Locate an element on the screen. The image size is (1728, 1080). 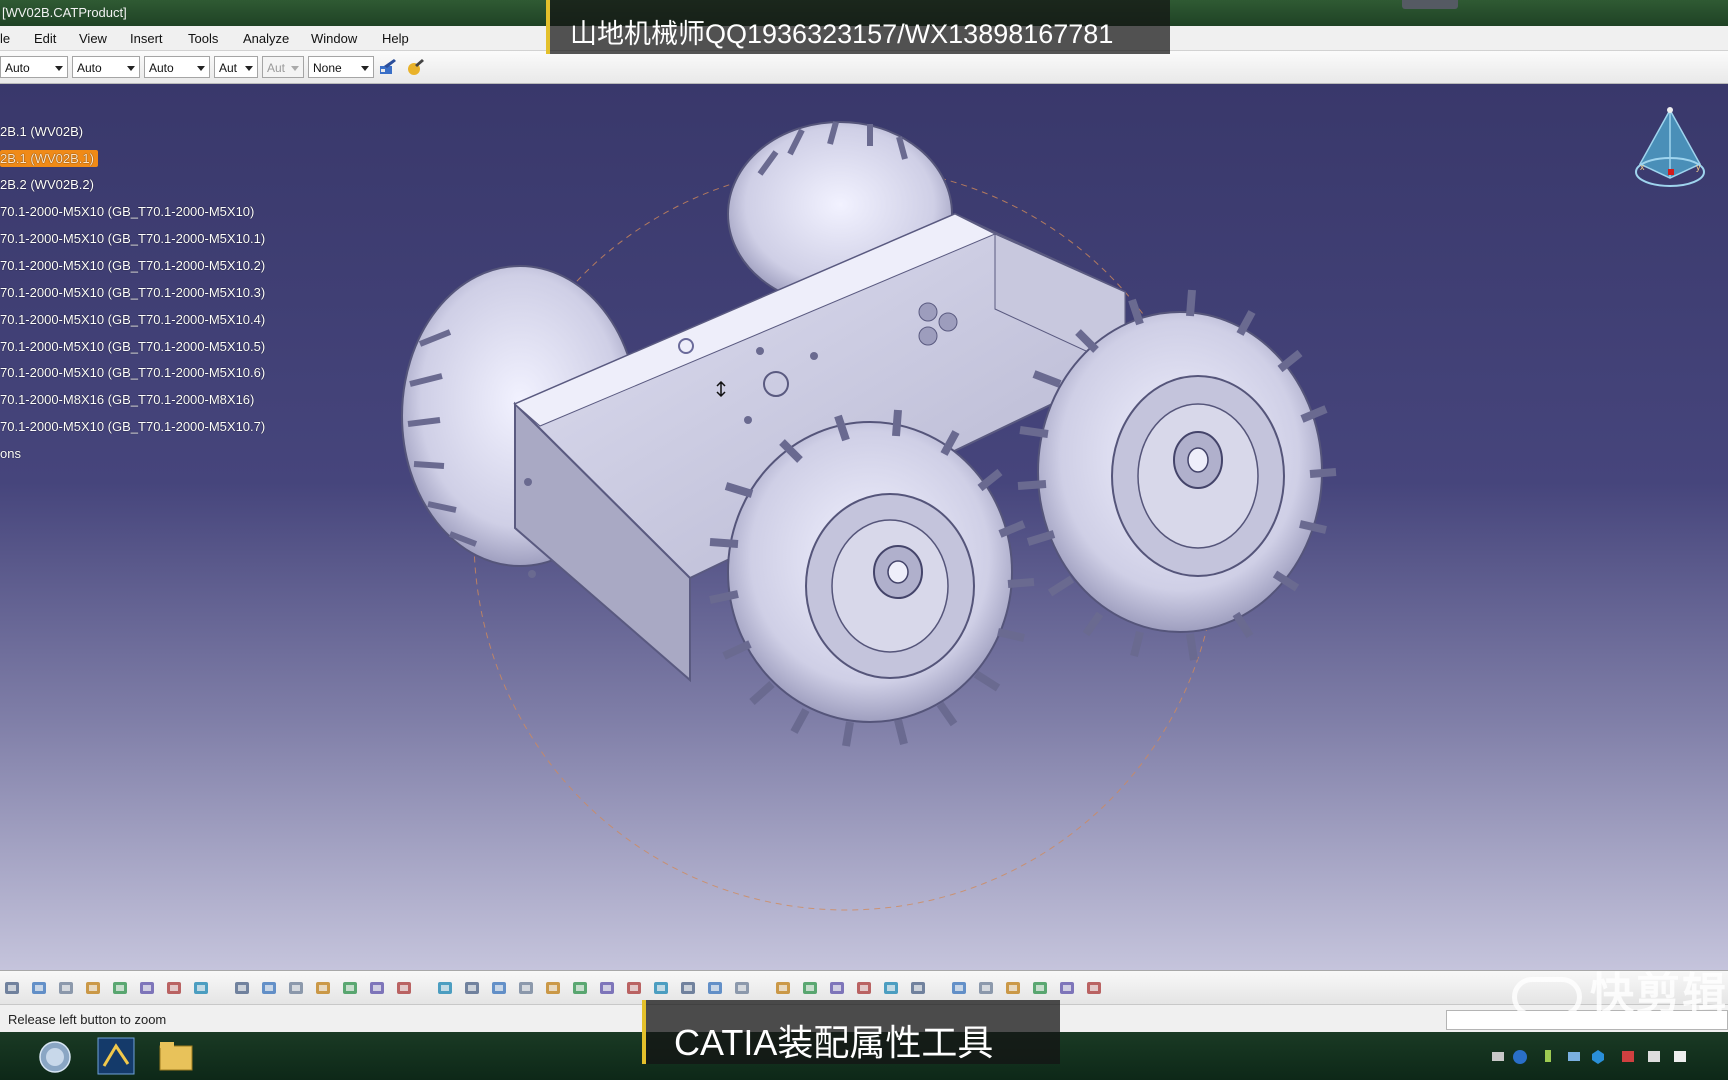
window-title: [WV02B.CATProduct] is located at coordinates (64, 12).